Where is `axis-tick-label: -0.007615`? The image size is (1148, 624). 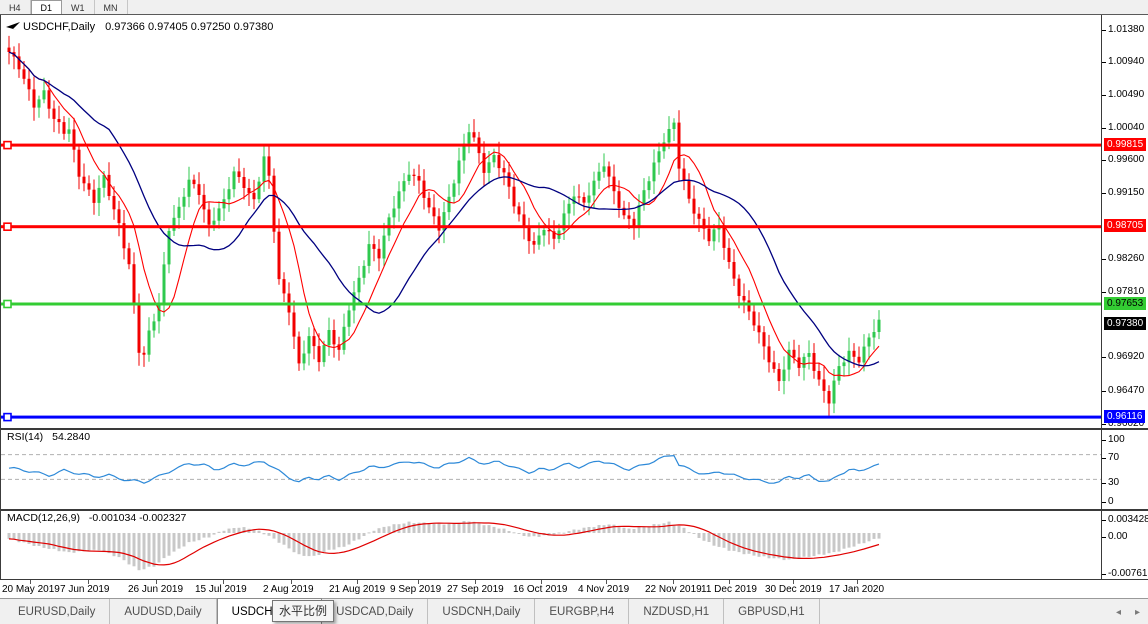
axis-tick-label: -0.007615 is located at coordinates (1128, 573).